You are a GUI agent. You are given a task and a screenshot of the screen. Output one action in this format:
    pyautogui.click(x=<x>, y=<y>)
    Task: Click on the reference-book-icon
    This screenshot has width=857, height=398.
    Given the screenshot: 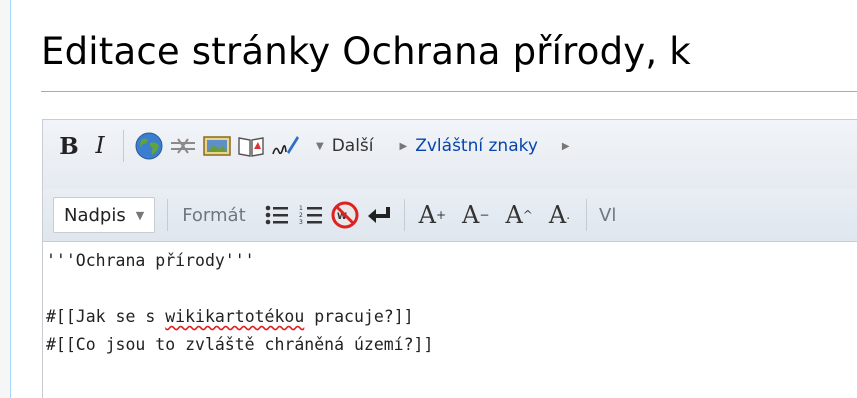 What is the action you would take?
    pyautogui.click(x=251, y=146)
    